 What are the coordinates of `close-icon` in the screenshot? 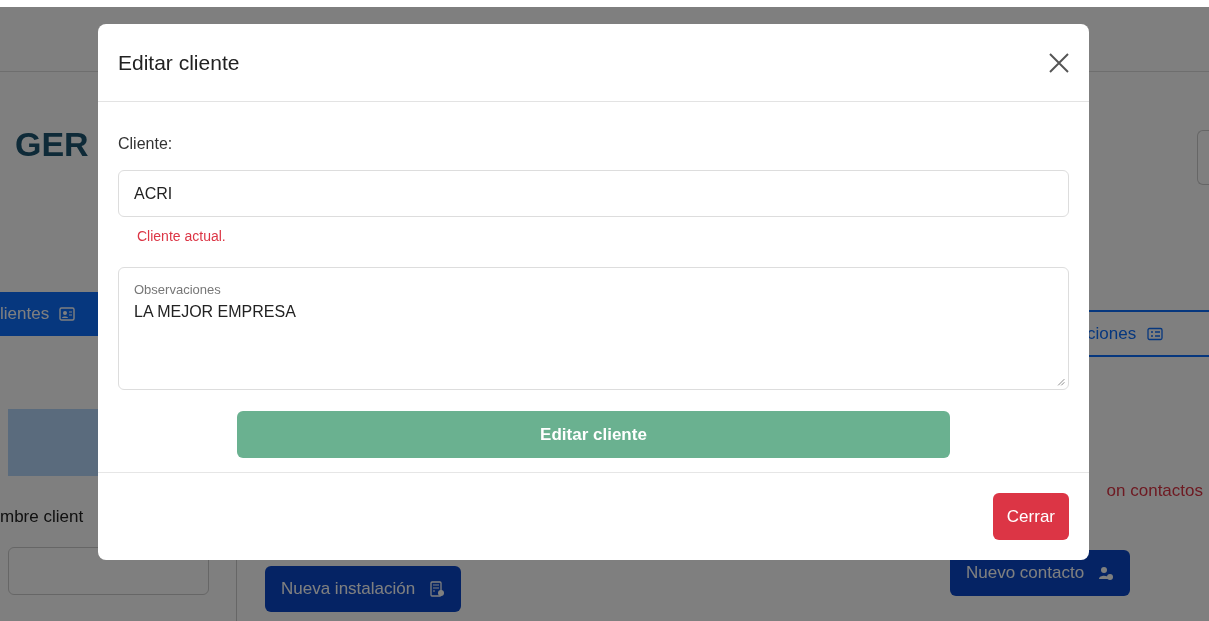 It's located at (1059, 62).